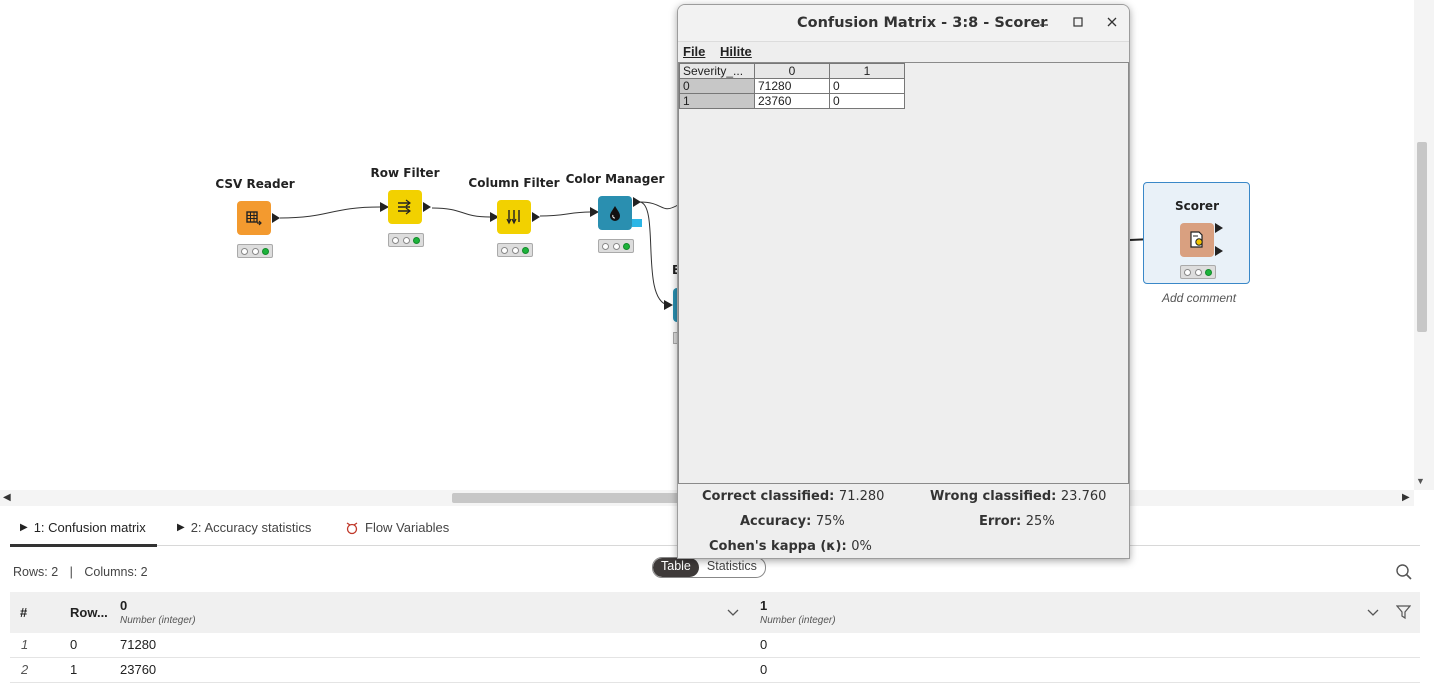 The image size is (1434, 686). Describe the element at coordinates (736, 51) in the screenshot. I see `menu-hilite: Hilite` at that location.